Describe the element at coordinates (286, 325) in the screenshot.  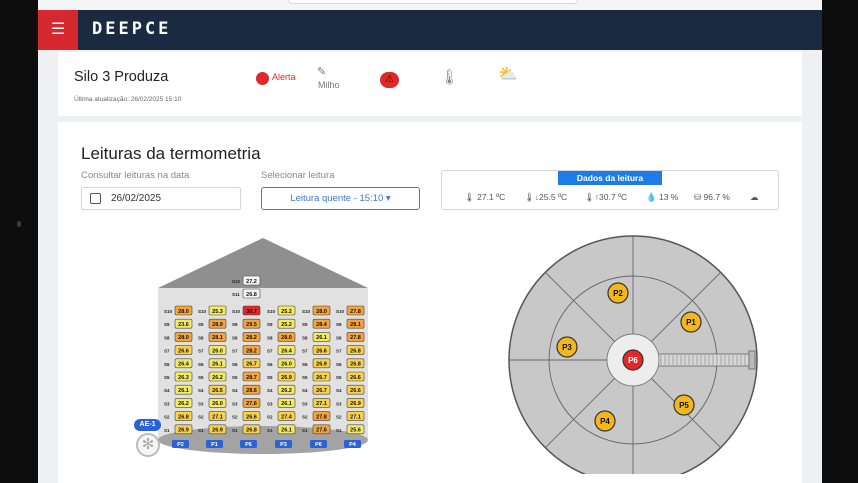
I see `temp-value: 25.2` at that location.